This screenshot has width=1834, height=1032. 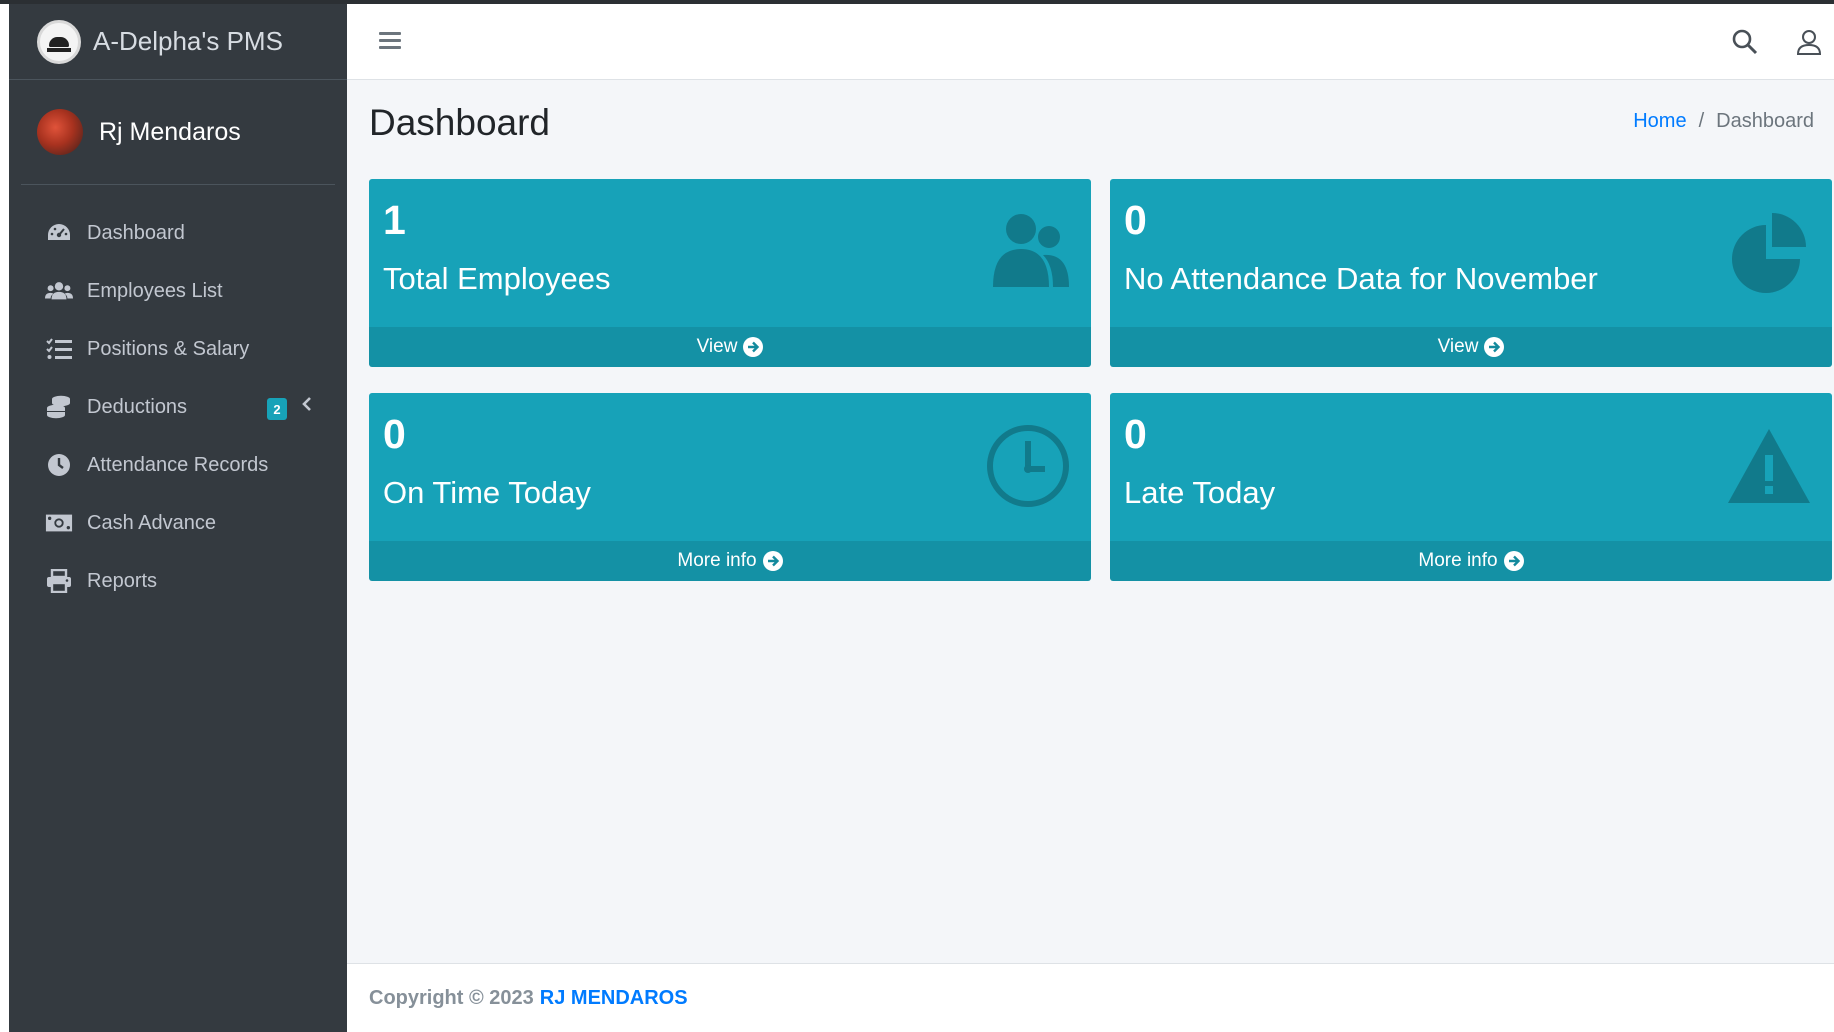 I want to click on breadcrumb-current: Dashboard, so click(x=1765, y=121).